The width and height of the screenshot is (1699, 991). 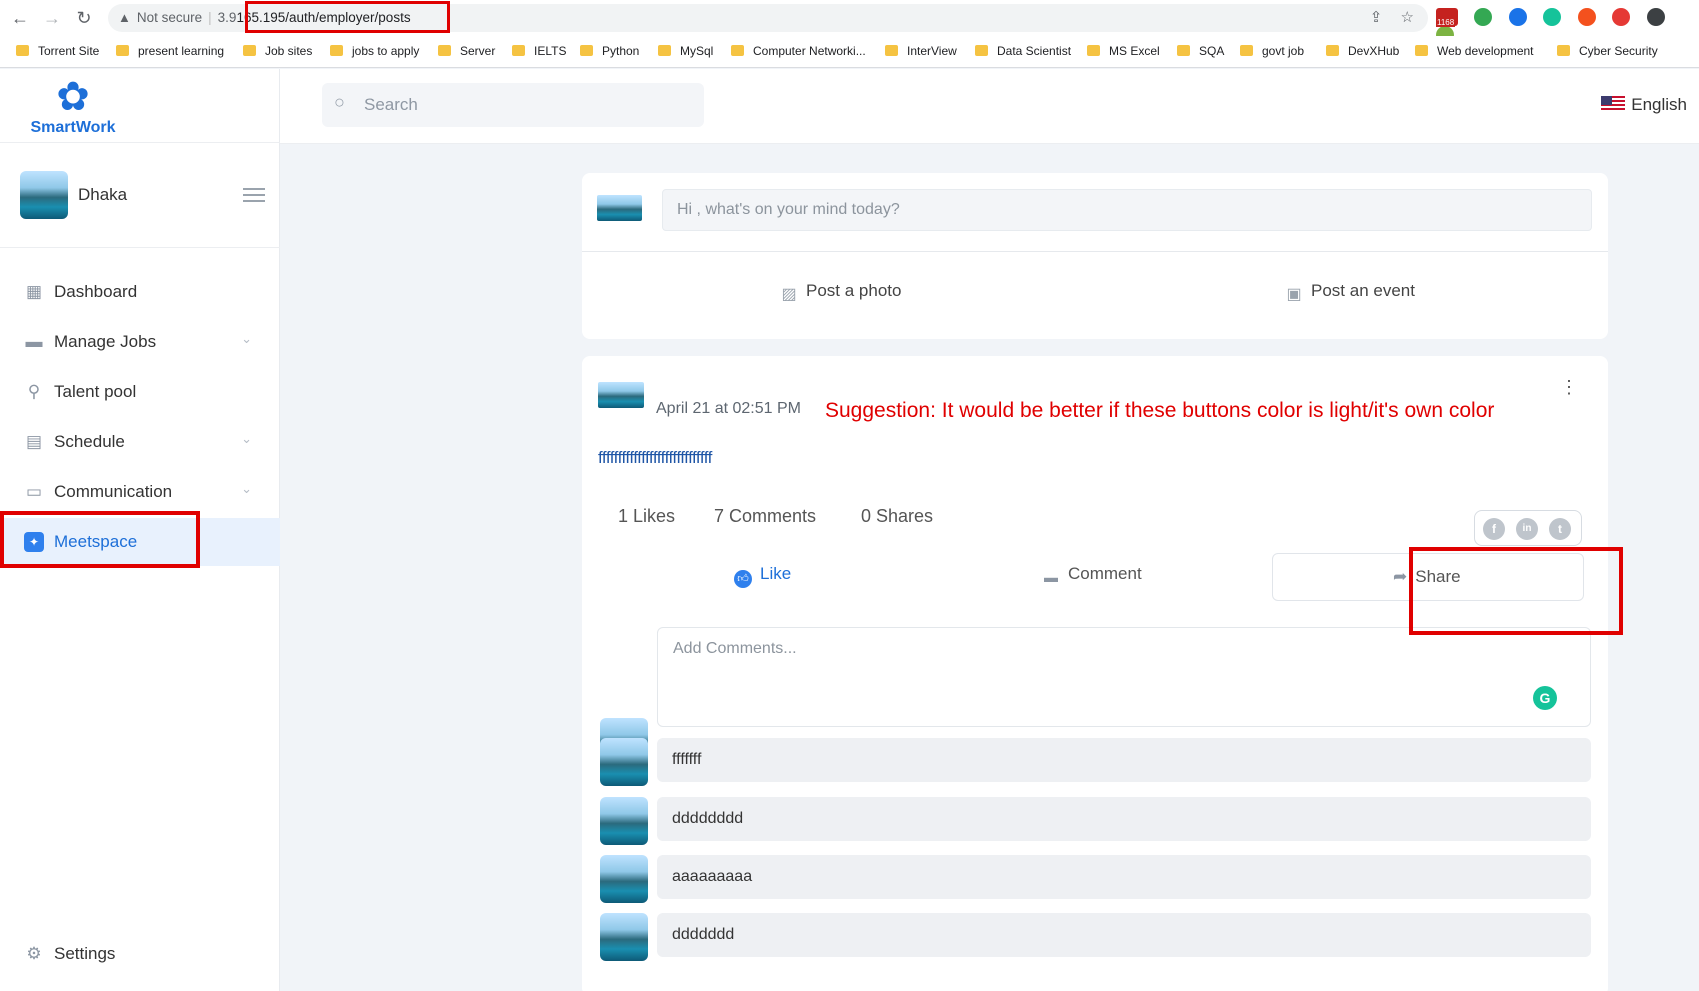 What do you see at coordinates (170, 51) in the screenshot?
I see `bookmark-folder: present learning` at bounding box center [170, 51].